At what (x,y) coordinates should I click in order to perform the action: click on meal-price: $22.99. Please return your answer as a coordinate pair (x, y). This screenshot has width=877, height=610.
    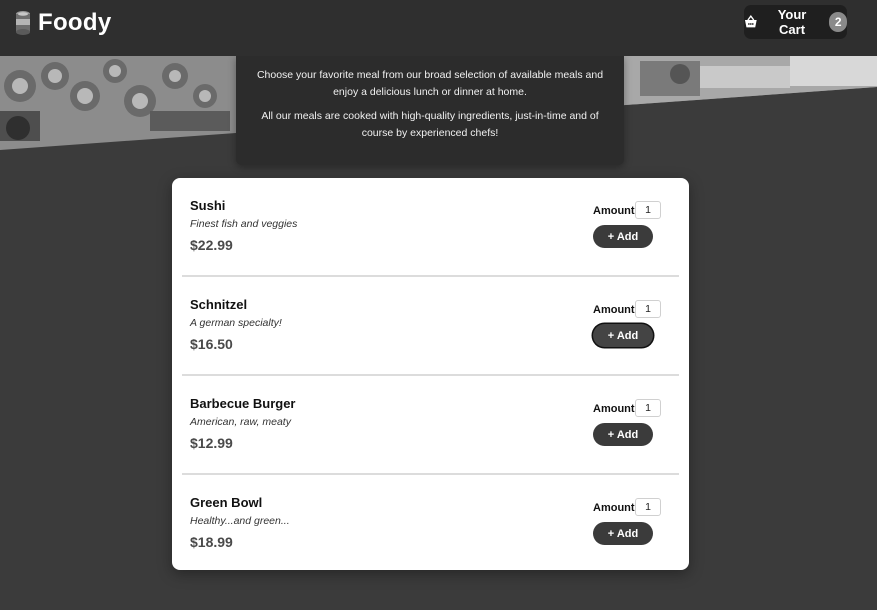
    Looking at the image, I should click on (211, 245).